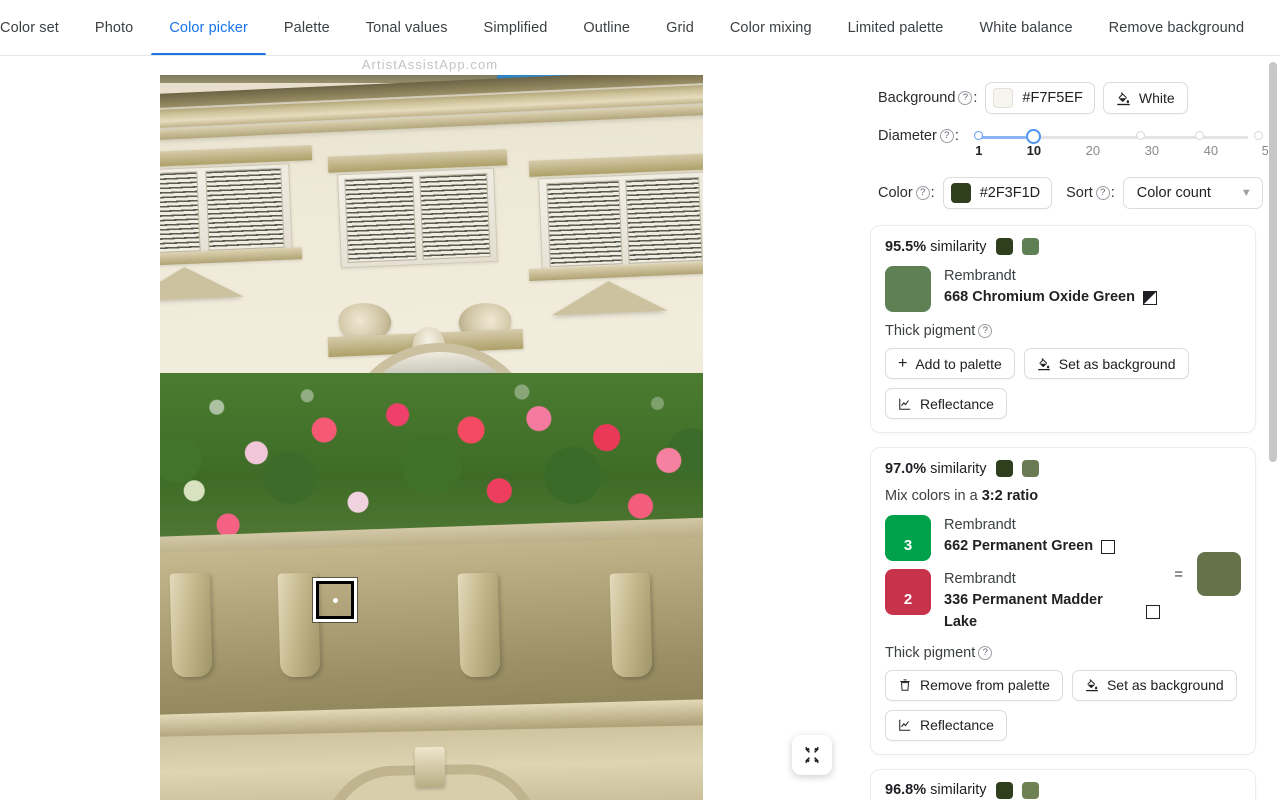 The image size is (1280, 800). What do you see at coordinates (905, 685) in the screenshot?
I see `trash-icon` at bounding box center [905, 685].